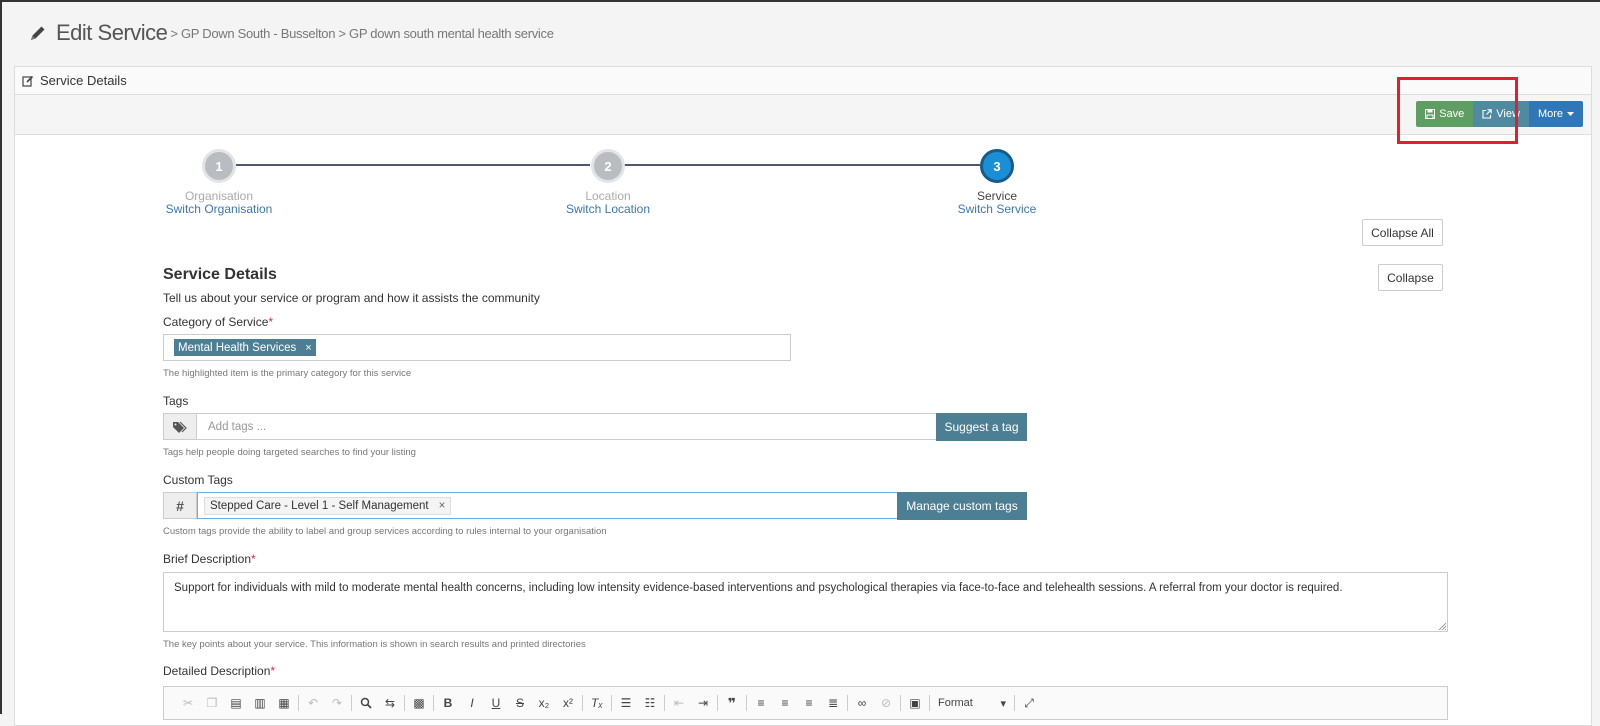  Describe the element at coordinates (217, 671) in the screenshot. I see `detailed-description-label-text: Detailed Description` at that location.